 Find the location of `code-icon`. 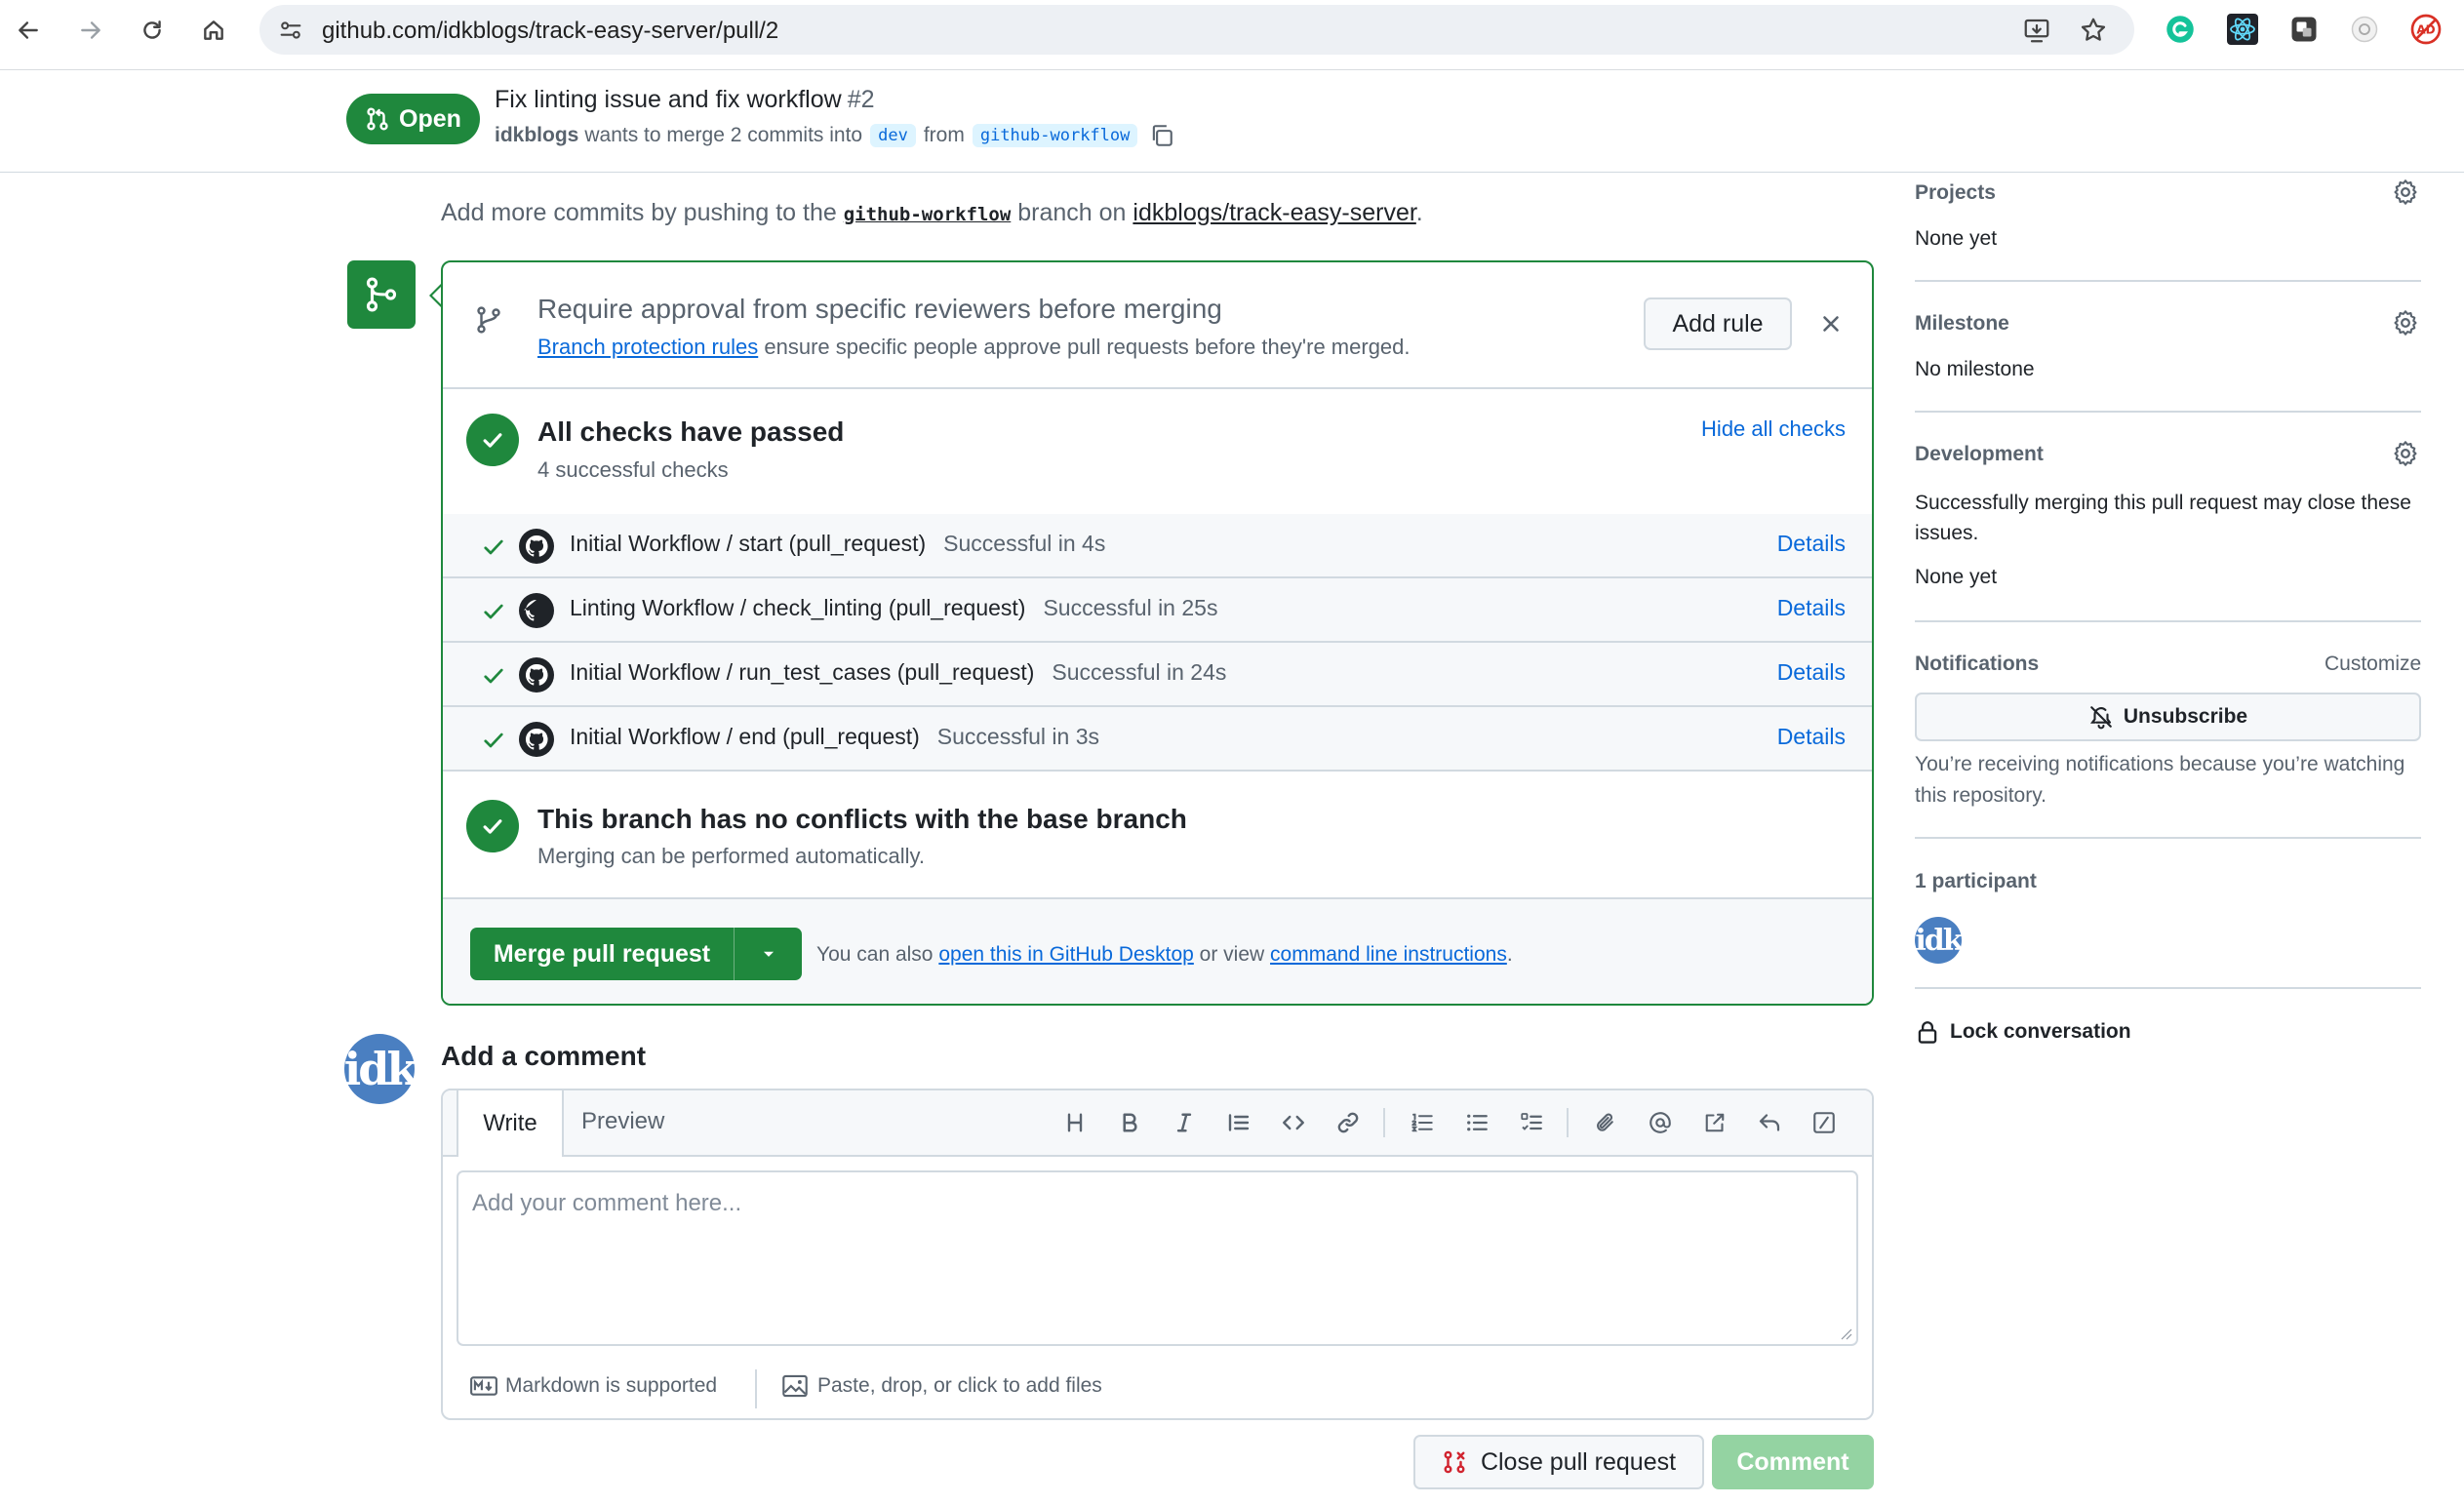

code-icon is located at coordinates (1293, 1122).